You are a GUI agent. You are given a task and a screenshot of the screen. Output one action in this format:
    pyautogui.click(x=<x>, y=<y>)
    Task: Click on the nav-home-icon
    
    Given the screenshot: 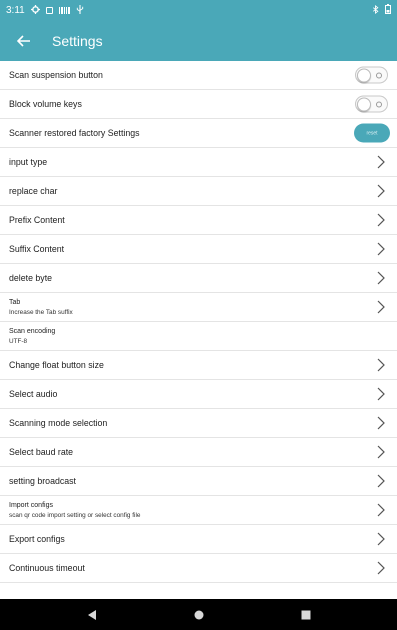 What is the action you would take?
    pyautogui.click(x=199, y=615)
    